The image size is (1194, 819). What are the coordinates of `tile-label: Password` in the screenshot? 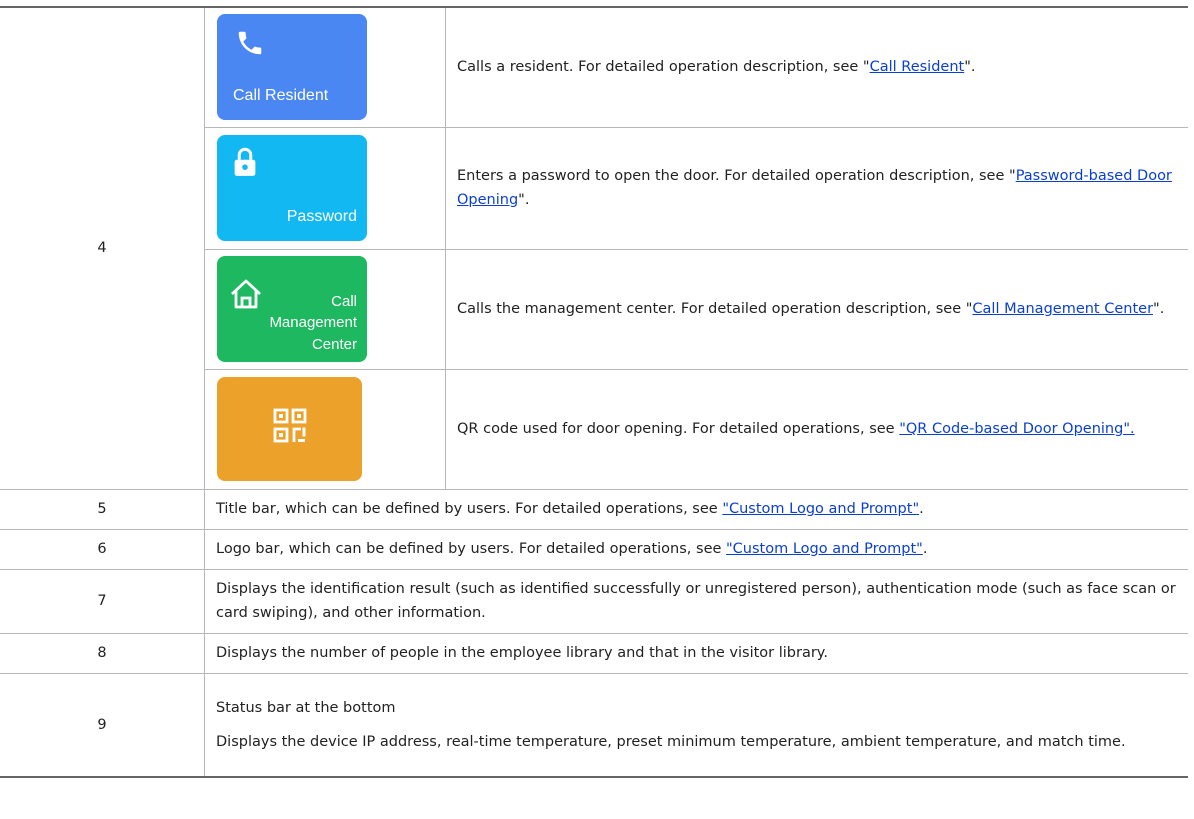 It's located at (321, 216).